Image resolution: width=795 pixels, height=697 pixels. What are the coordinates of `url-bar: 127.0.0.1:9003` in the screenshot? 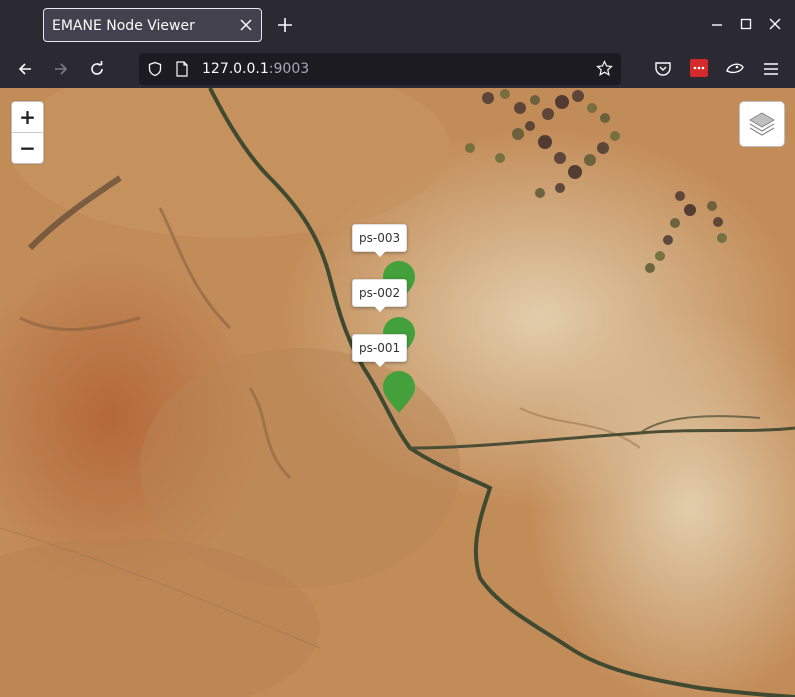 It's located at (380, 69).